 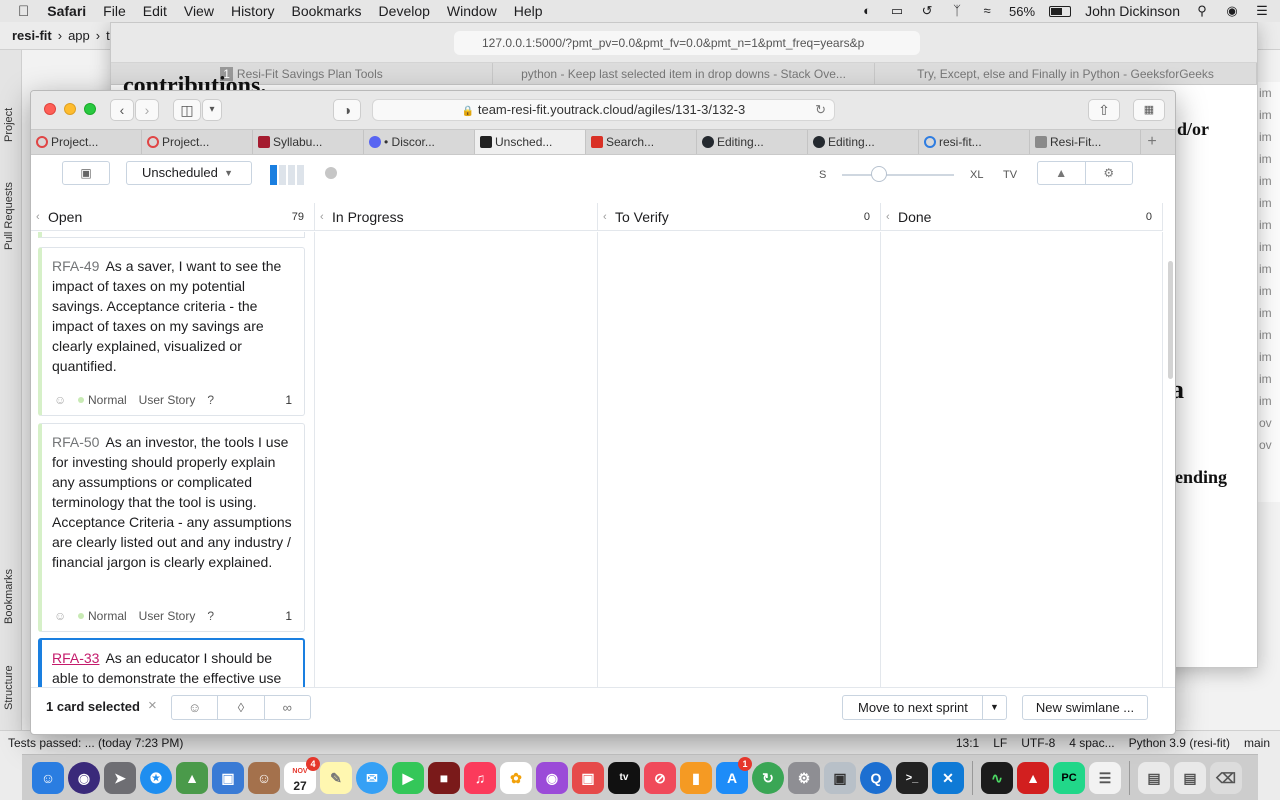 I want to click on status-tests: Tests passed: ... (today 7:23 PM), so click(x=95, y=743).